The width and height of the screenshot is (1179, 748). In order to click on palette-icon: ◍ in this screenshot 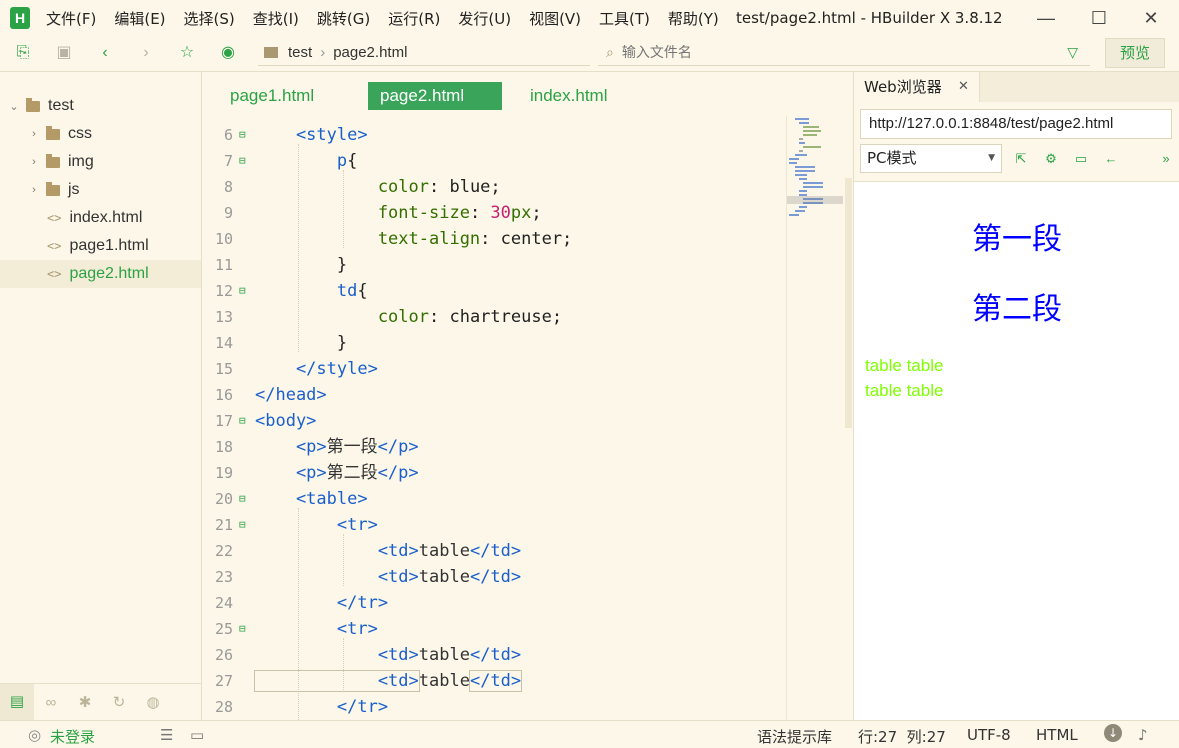, I will do `click(153, 702)`.